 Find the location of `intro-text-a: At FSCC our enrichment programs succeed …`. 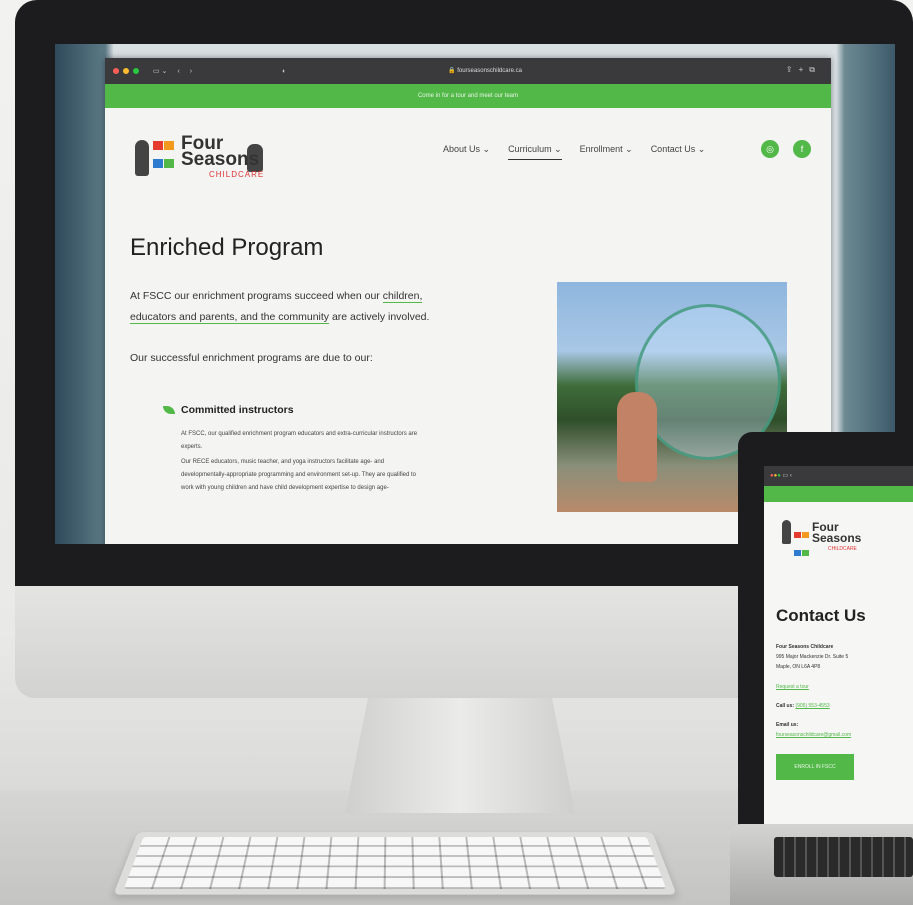

intro-text-a: At FSCC our enrichment programs succeed … is located at coordinates (255, 296).